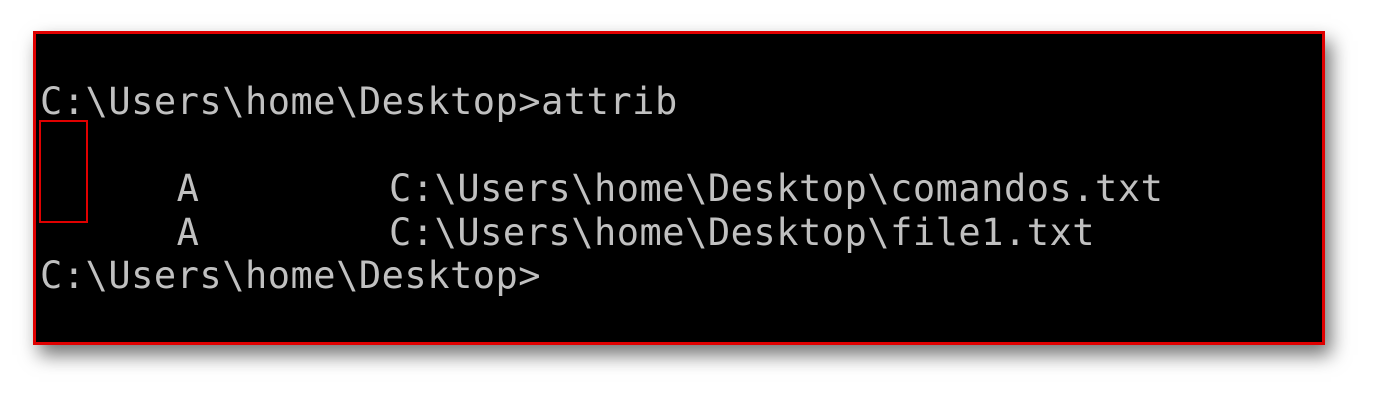 This screenshot has height=413, width=1393. I want to click on file-path: C:\Users\home\Desktop\file1.txt, so click(742, 232).